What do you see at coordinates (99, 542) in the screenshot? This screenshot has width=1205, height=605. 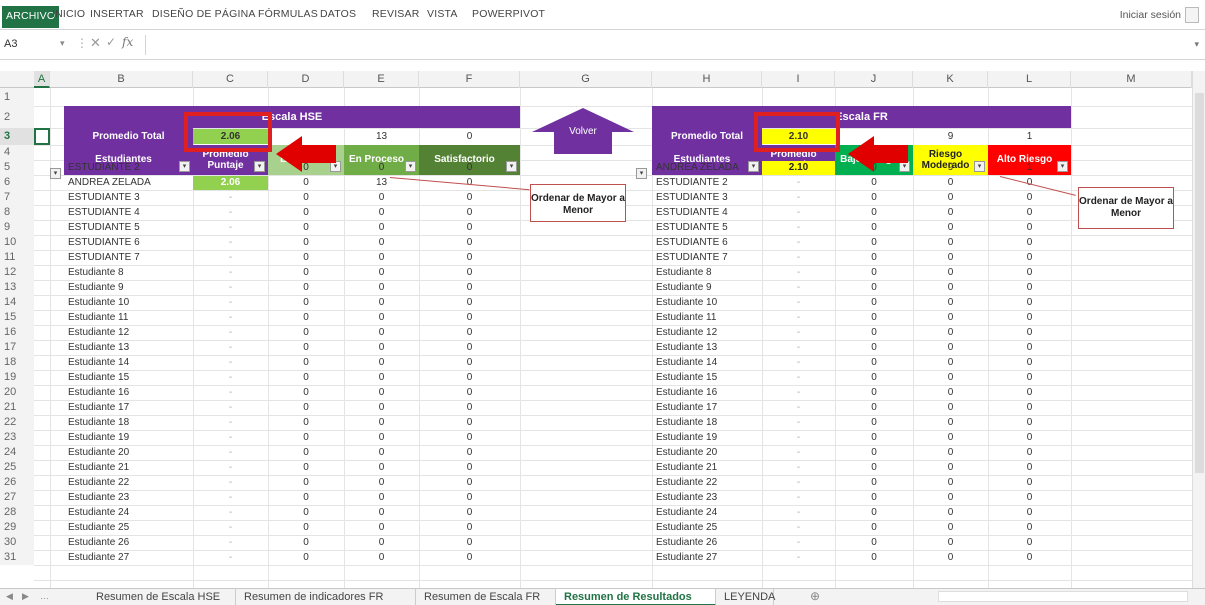 I see `hse-cell: Estudiante 26` at bounding box center [99, 542].